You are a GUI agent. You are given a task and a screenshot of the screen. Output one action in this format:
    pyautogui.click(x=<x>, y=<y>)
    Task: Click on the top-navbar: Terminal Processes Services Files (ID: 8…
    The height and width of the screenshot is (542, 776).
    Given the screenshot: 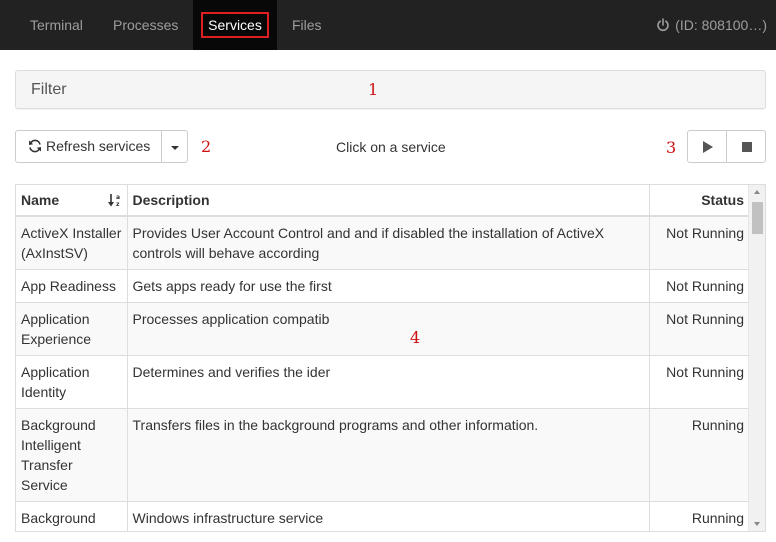 What is the action you would take?
    pyautogui.click(x=388, y=25)
    